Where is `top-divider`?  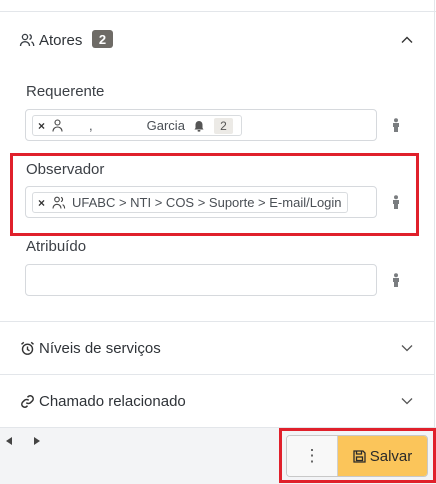 top-divider is located at coordinates (218, 11).